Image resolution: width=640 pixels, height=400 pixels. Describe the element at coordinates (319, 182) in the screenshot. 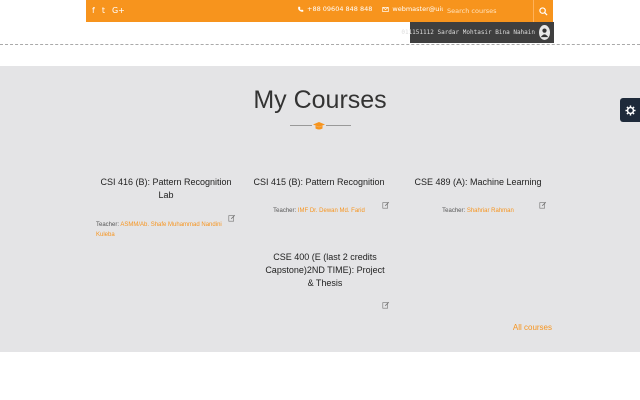

I see `course-title: CSI 415 (B): Pattern Recognition` at that location.